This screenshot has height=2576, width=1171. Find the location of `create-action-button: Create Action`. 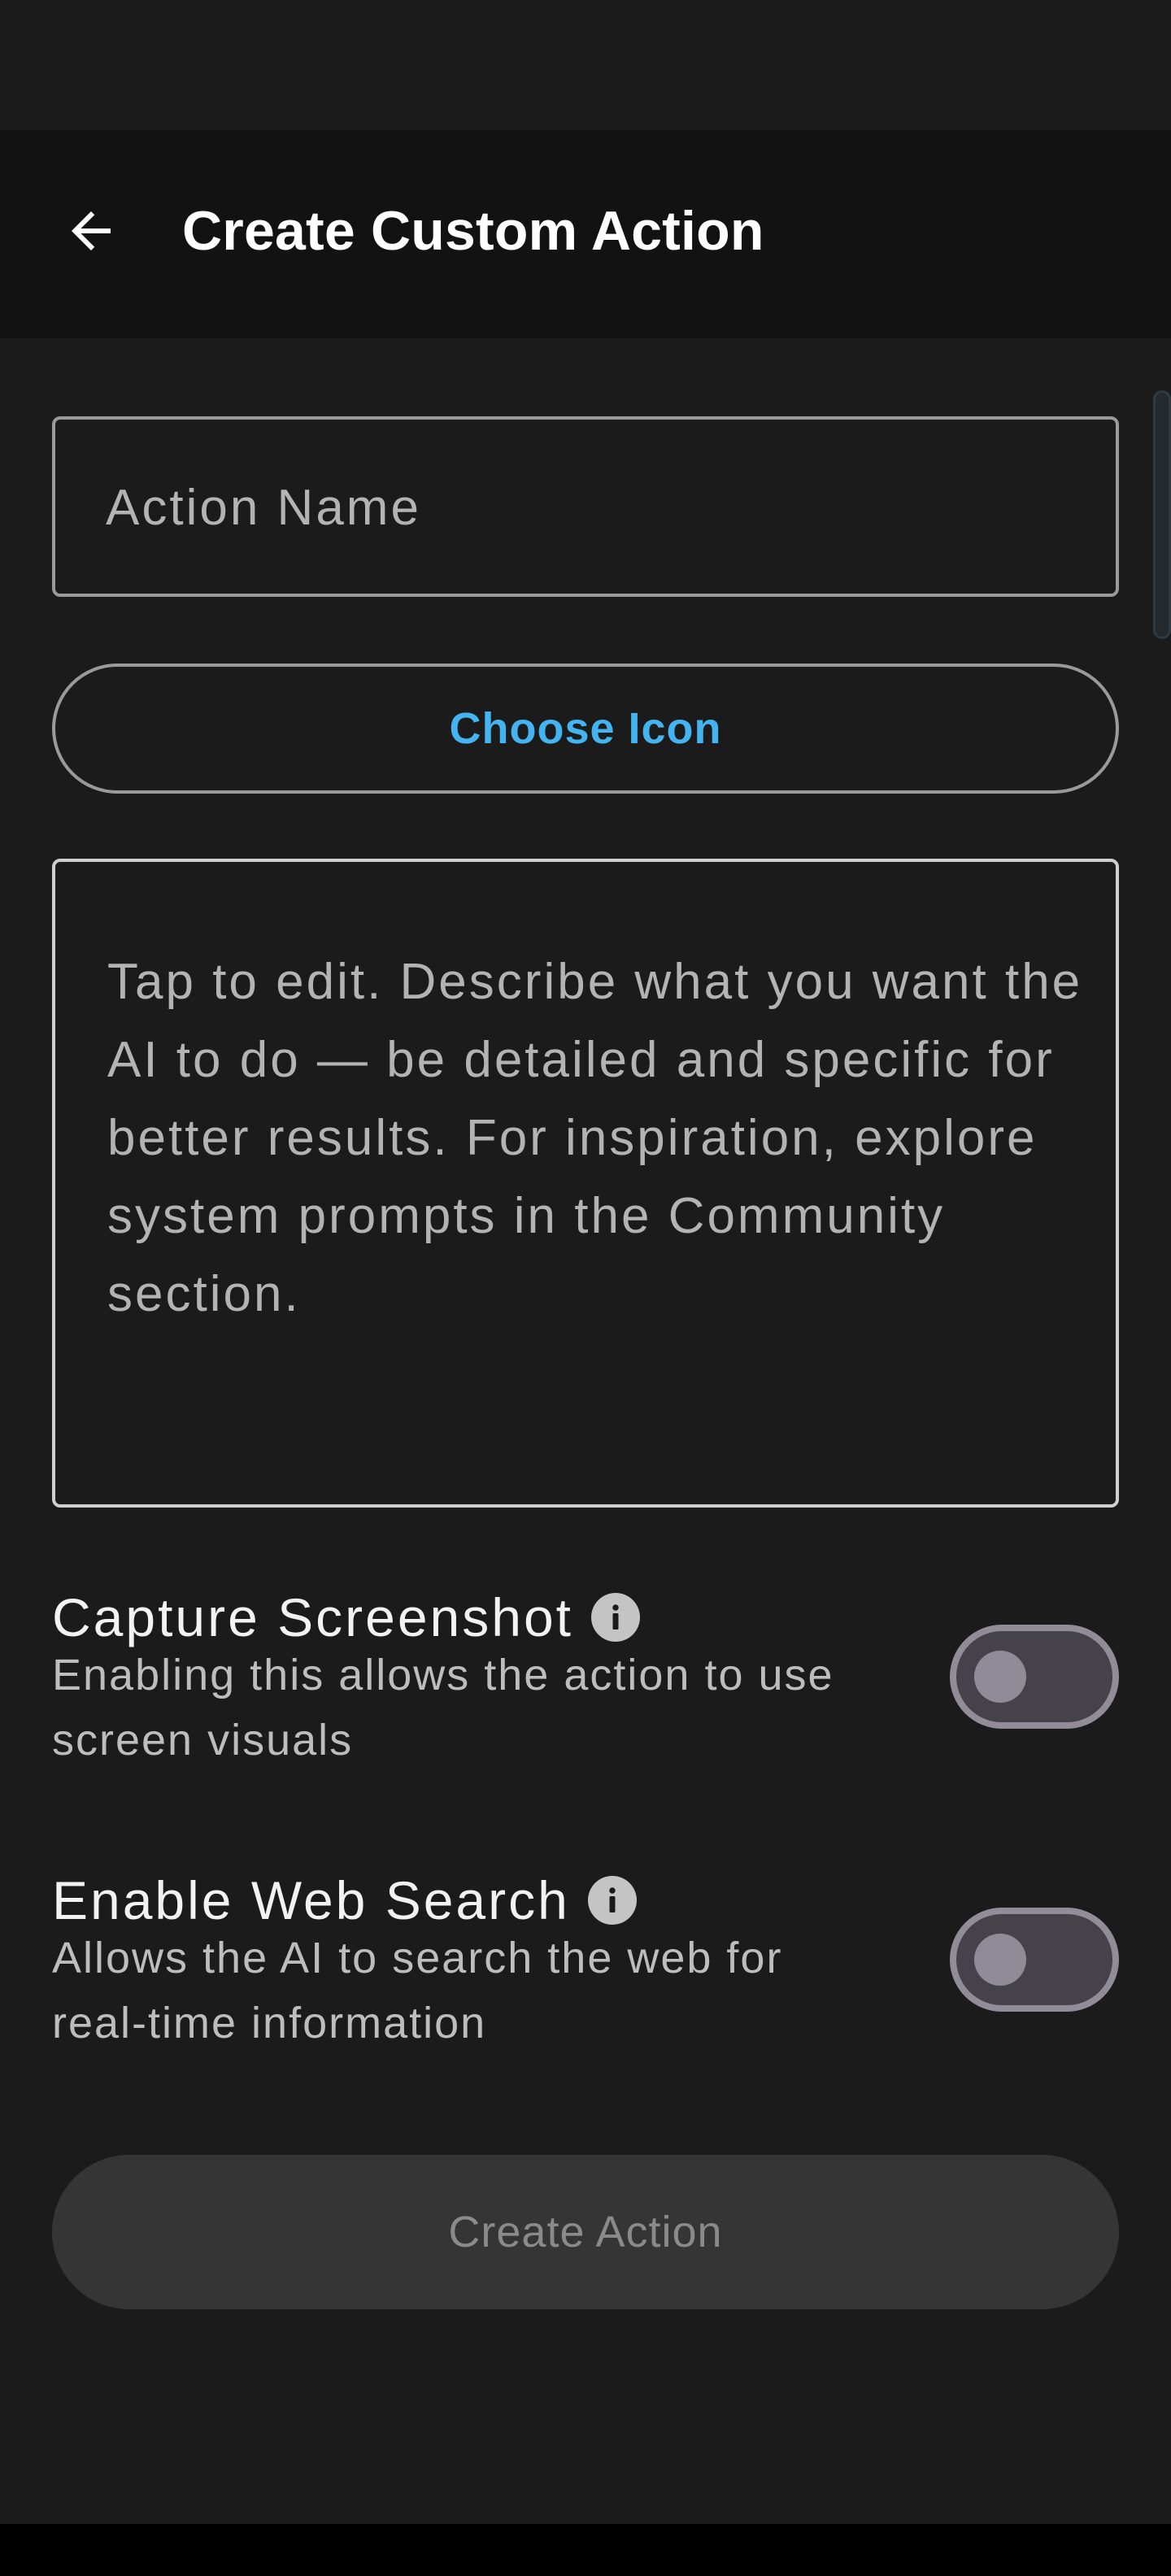

create-action-button: Create Action is located at coordinates (585, 2232).